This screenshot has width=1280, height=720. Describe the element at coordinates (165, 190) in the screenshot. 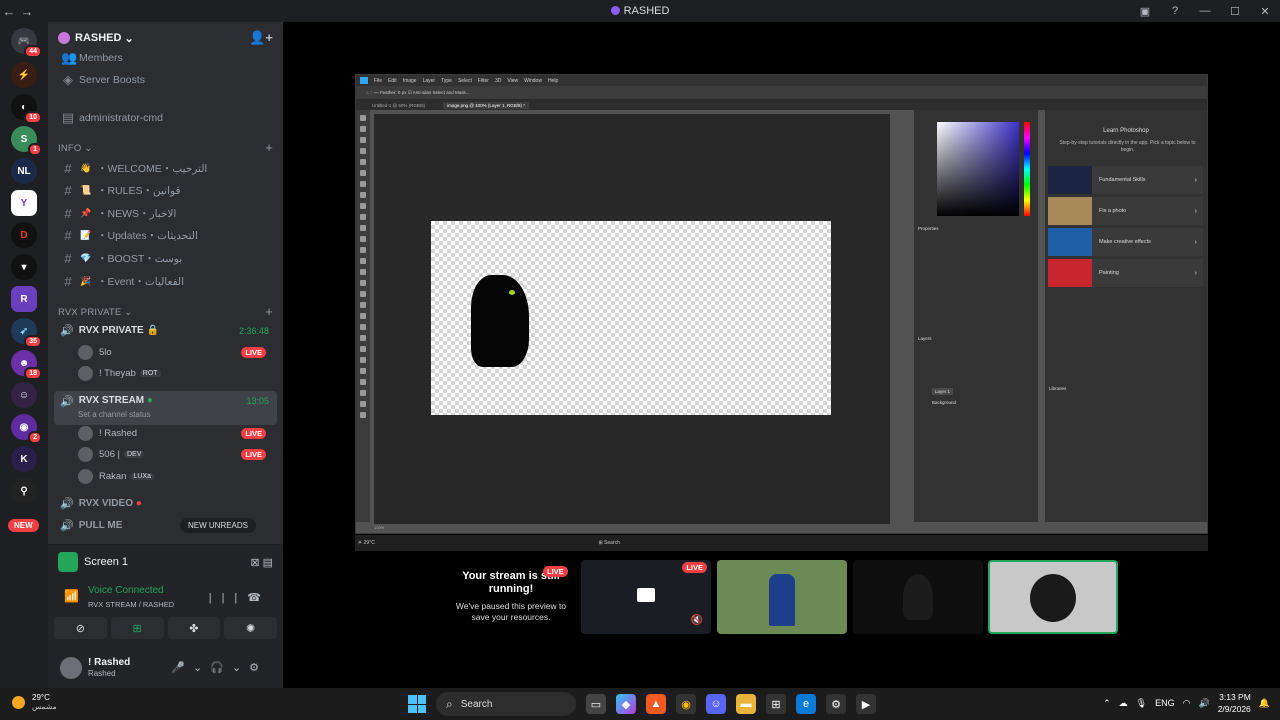

I see `channel-rules: # 📜 ・RULES・قوانين` at that location.